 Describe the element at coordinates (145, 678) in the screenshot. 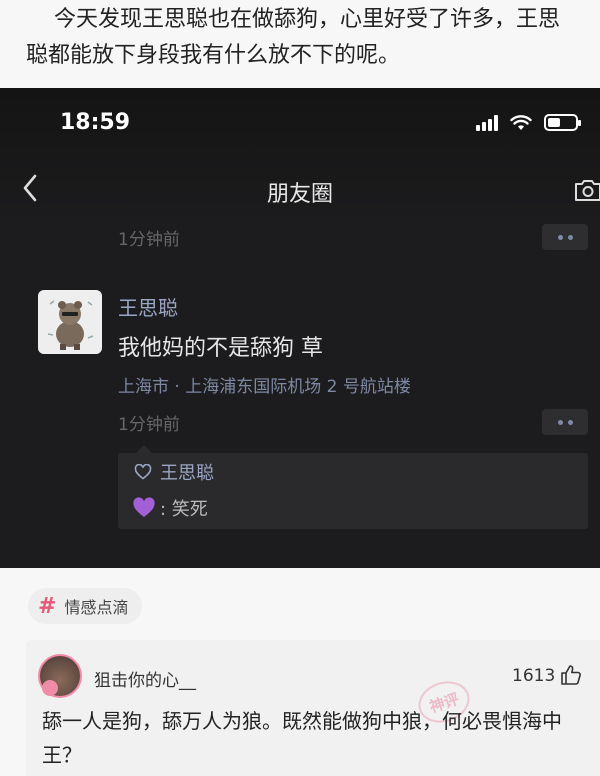

I see `commenter-username: 狙击你的心__` at that location.